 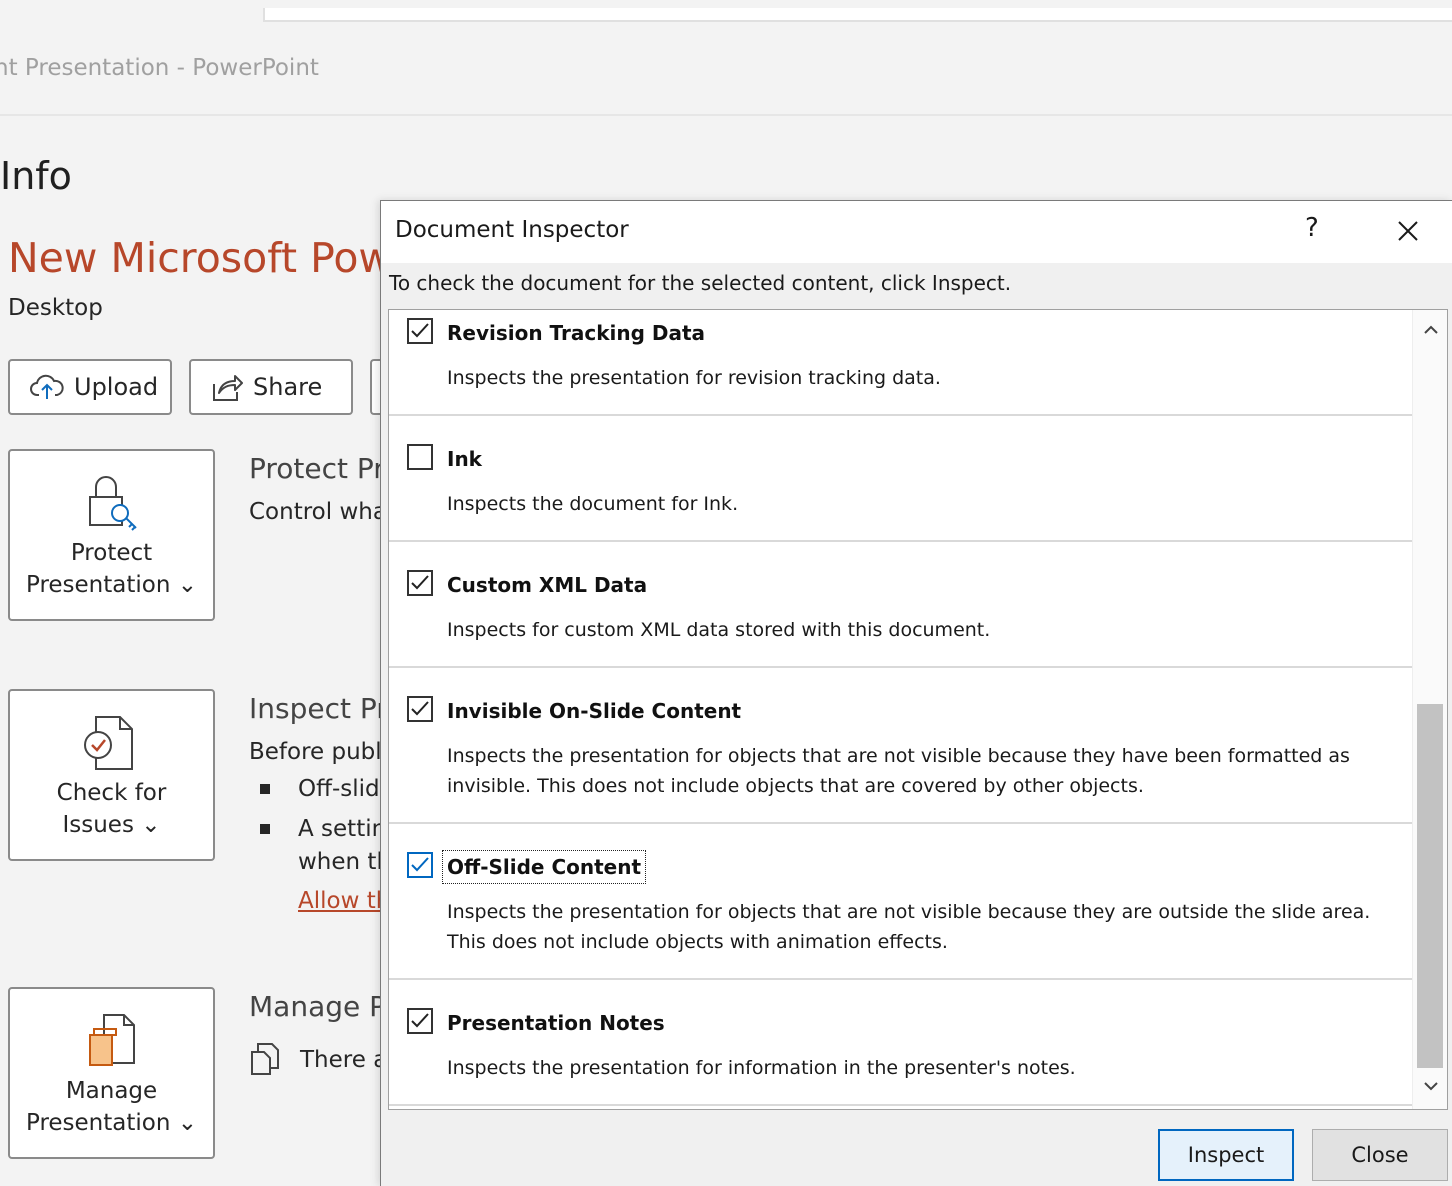 I want to click on check-issues-label-line2: Issues ⌄, so click(x=111, y=825).